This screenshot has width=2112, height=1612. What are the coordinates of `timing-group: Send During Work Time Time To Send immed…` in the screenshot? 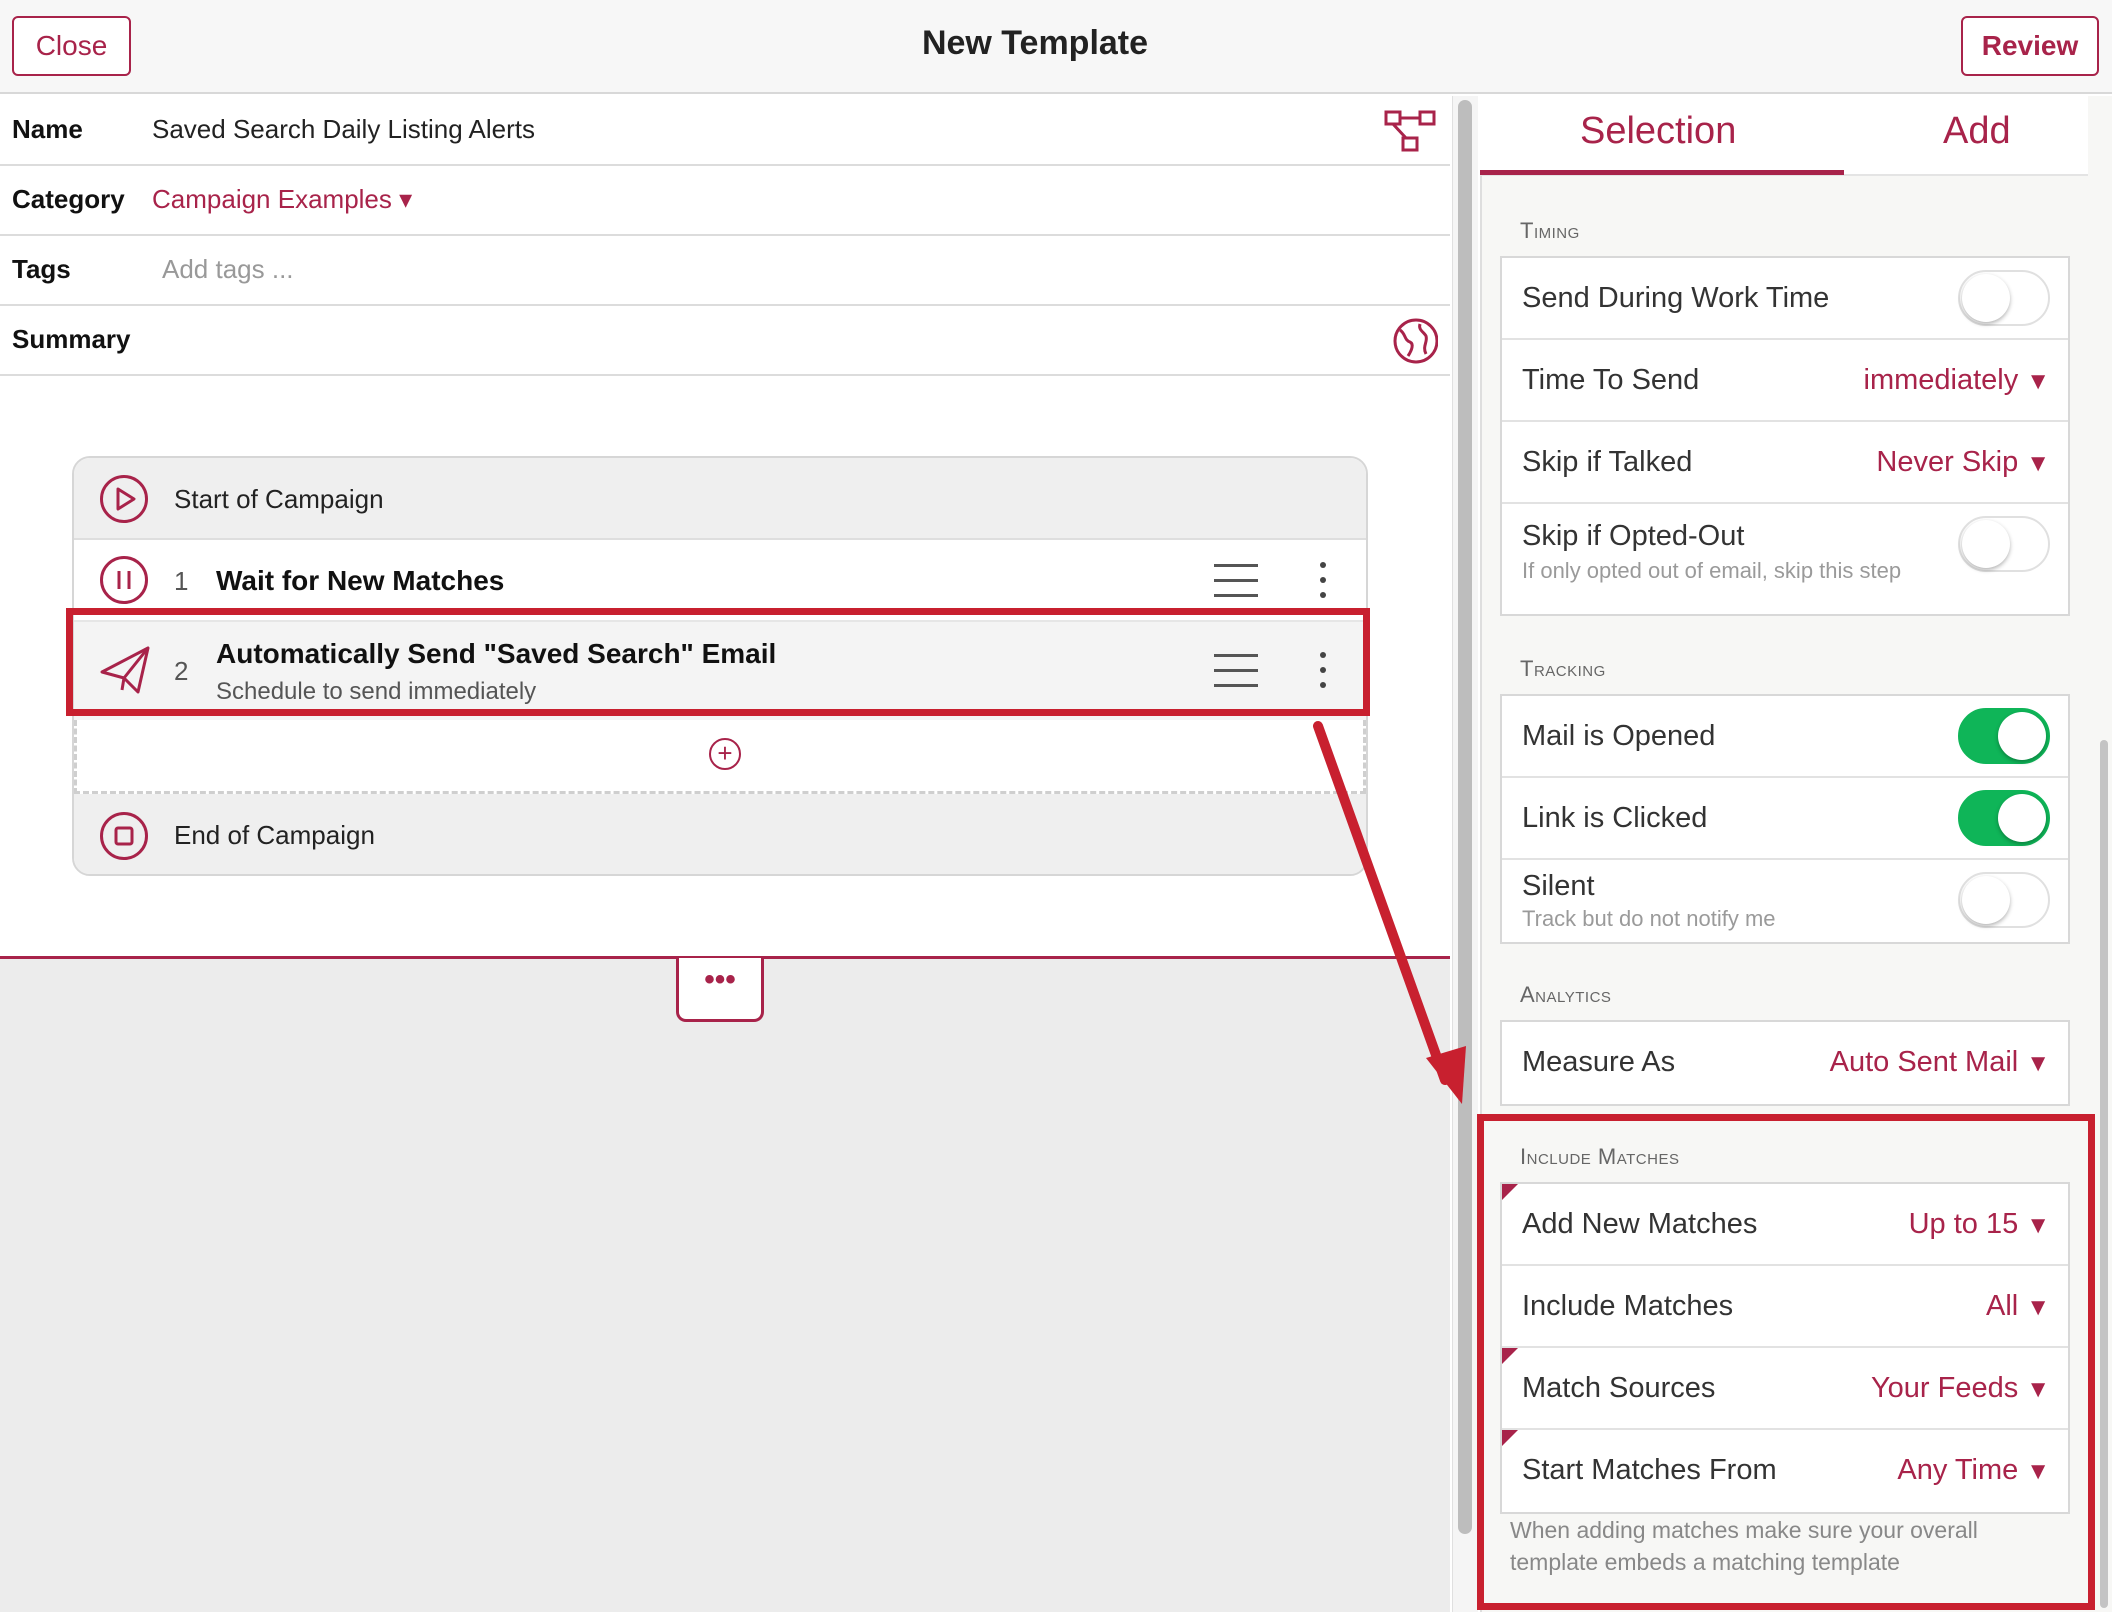 It's located at (1785, 436).